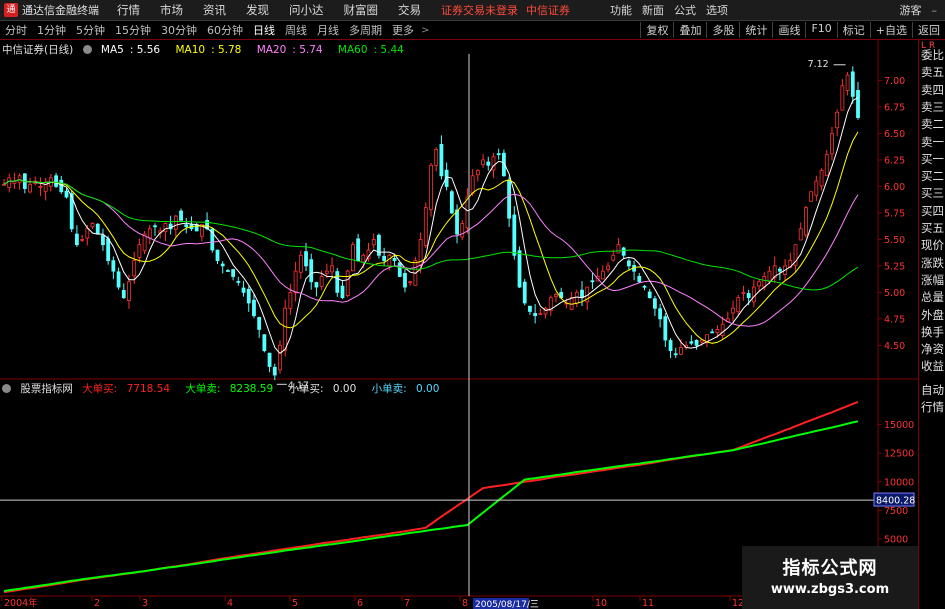 This screenshot has width=945, height=609. Describe the element at coordinates (933, 72) in the screenshot. I see `side-item: 卖五` at that location.